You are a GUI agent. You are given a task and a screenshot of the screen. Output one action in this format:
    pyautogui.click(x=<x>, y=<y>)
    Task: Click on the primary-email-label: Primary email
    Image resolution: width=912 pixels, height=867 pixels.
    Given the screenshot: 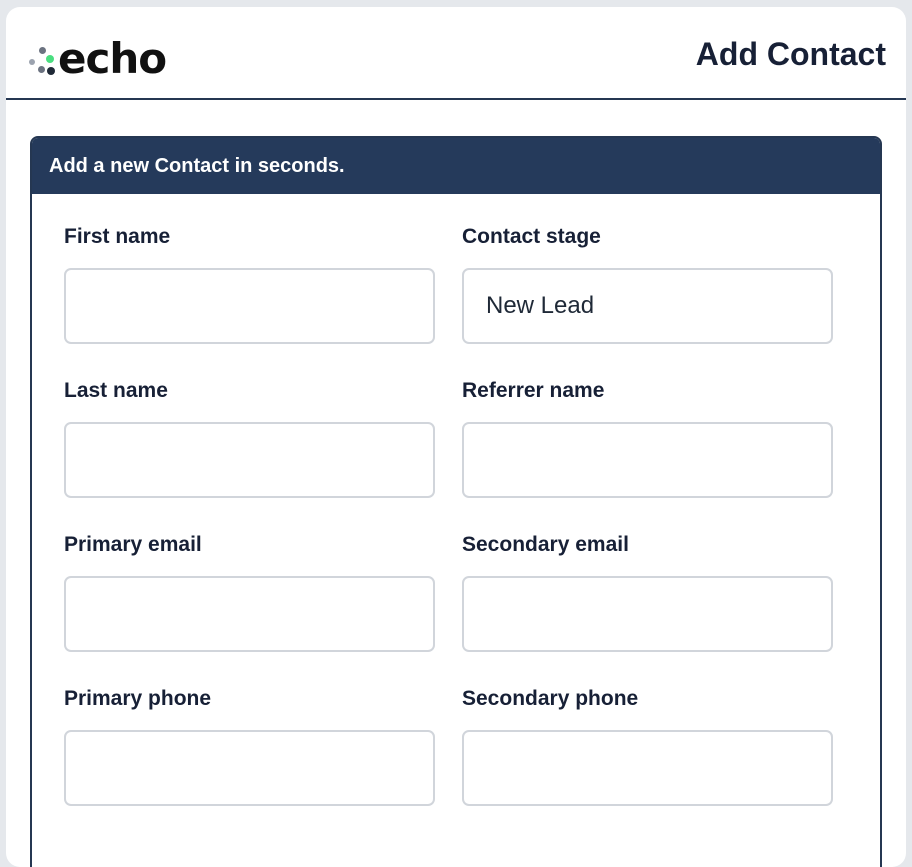 What is the action you would take?
    pyautogui.click(x=133, y=544)
    